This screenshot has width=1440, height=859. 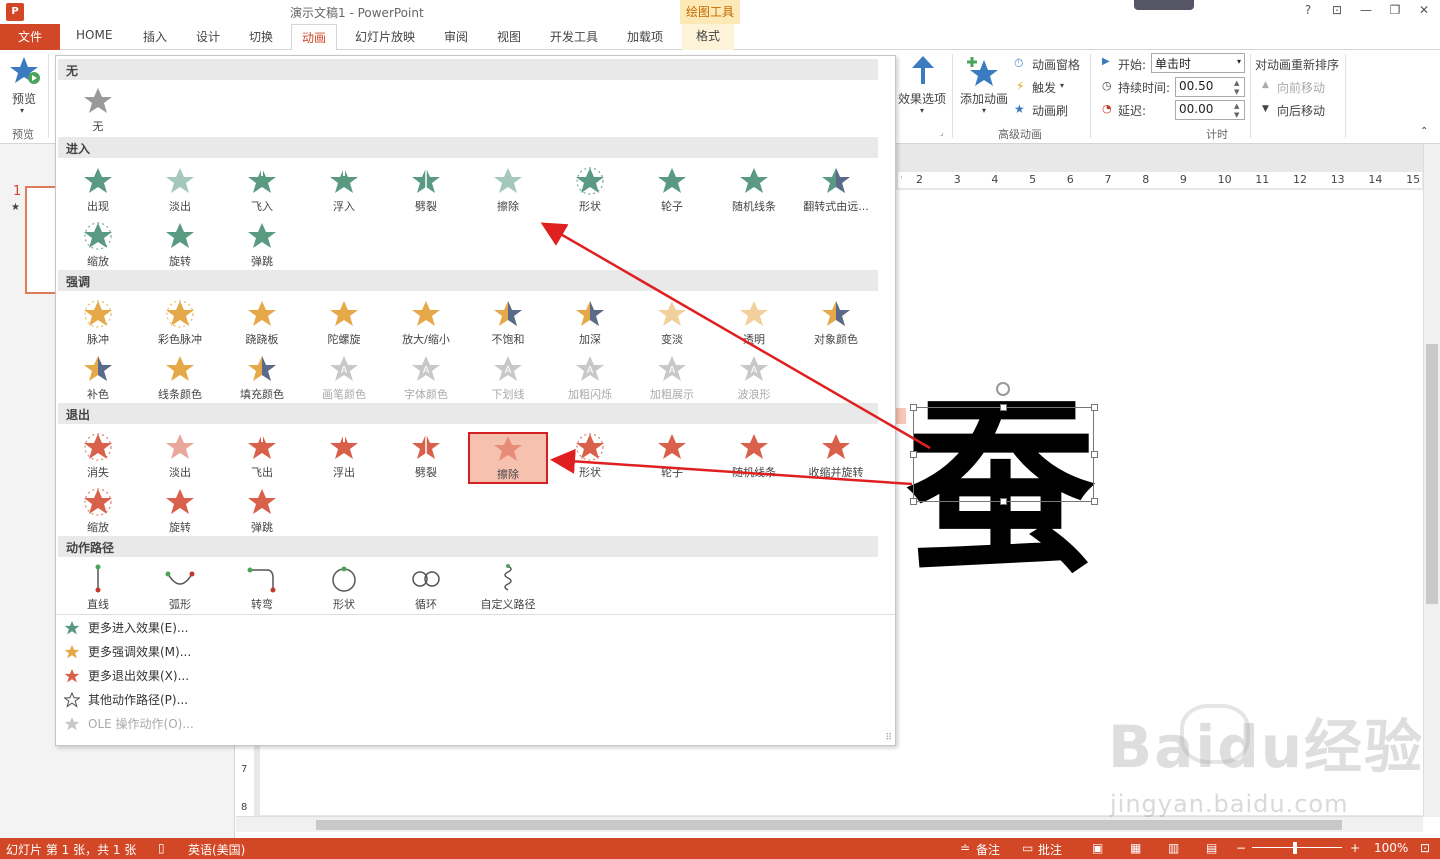 I want to click on effect-enter-12: 弹跳, so click(x=262, y=247).